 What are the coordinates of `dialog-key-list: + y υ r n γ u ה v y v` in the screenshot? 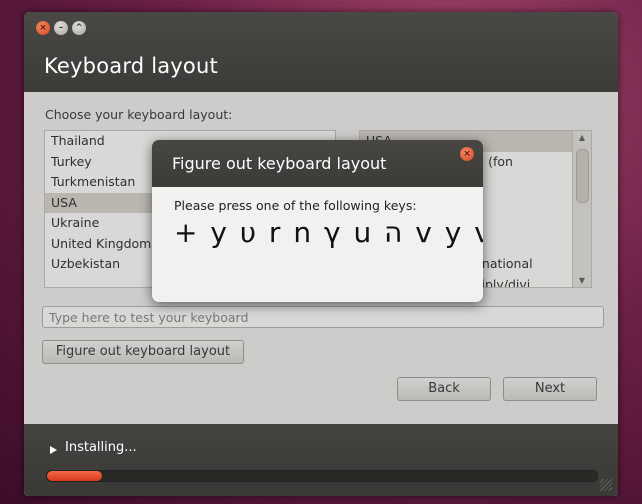 It's located at (328, 232).